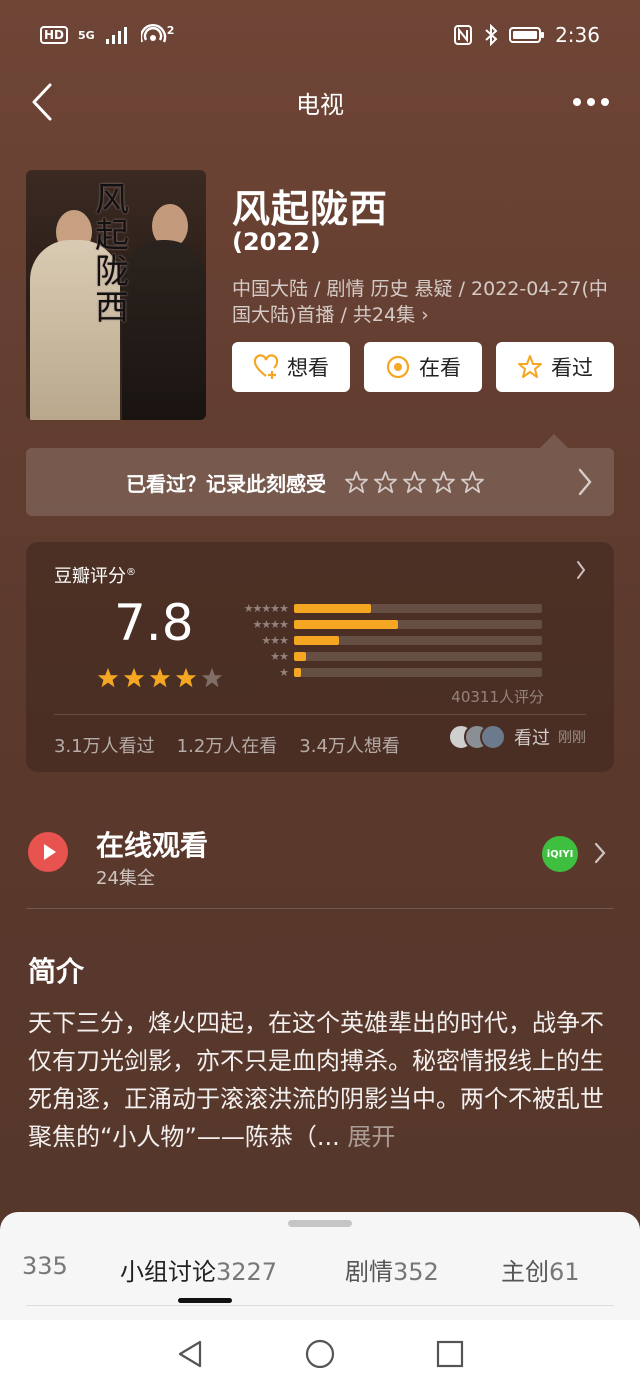 Image resolution: width=640 pixels, height=1387 pixels. I want to click on action-buttons: 想看 在看 看过, so click(423, 367).